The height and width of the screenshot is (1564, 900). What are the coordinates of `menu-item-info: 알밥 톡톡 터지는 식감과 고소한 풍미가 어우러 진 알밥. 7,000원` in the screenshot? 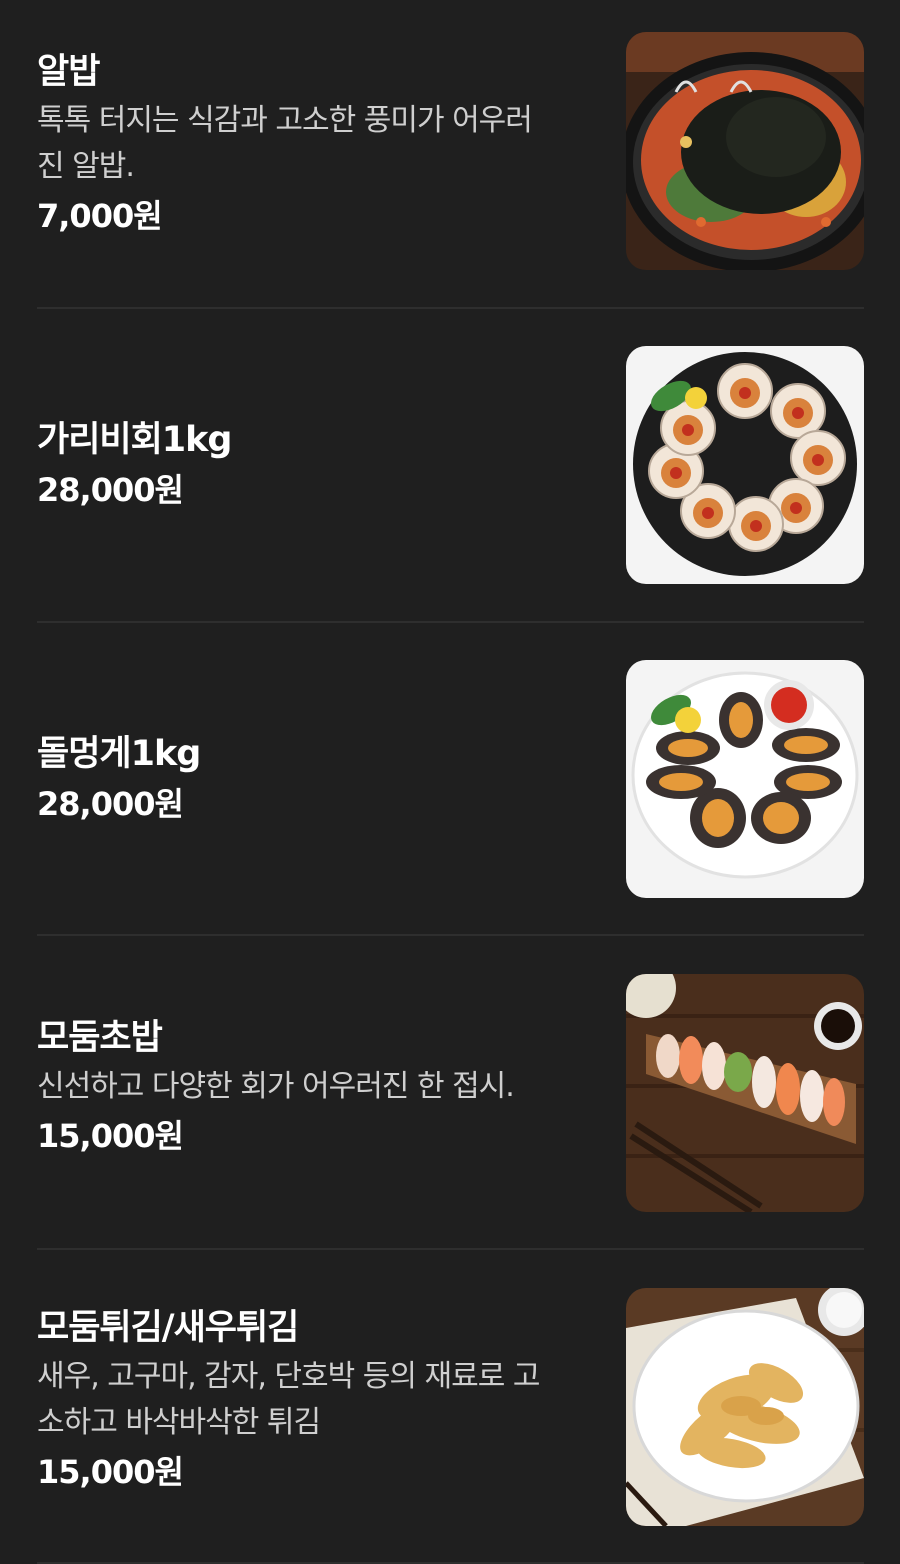 It's located at (317, 144).